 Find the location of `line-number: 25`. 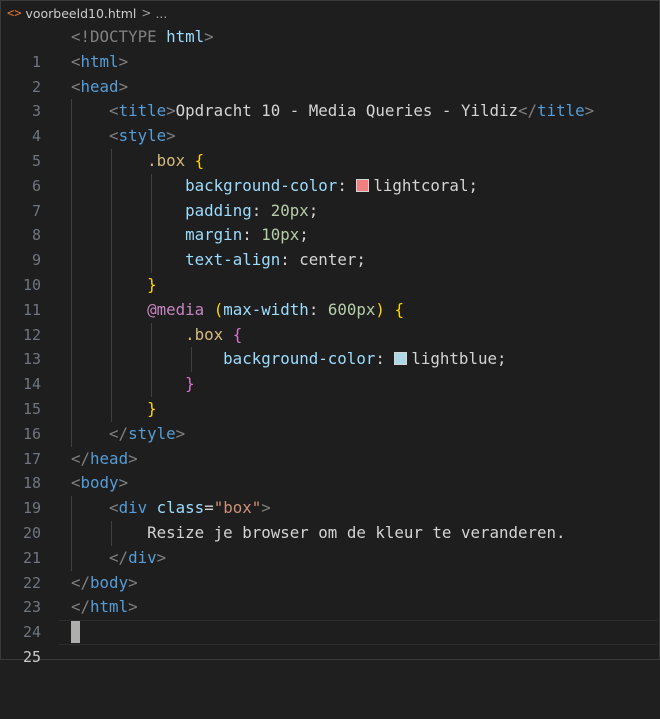

line-number: 25 is located at coordinates (31, 656).